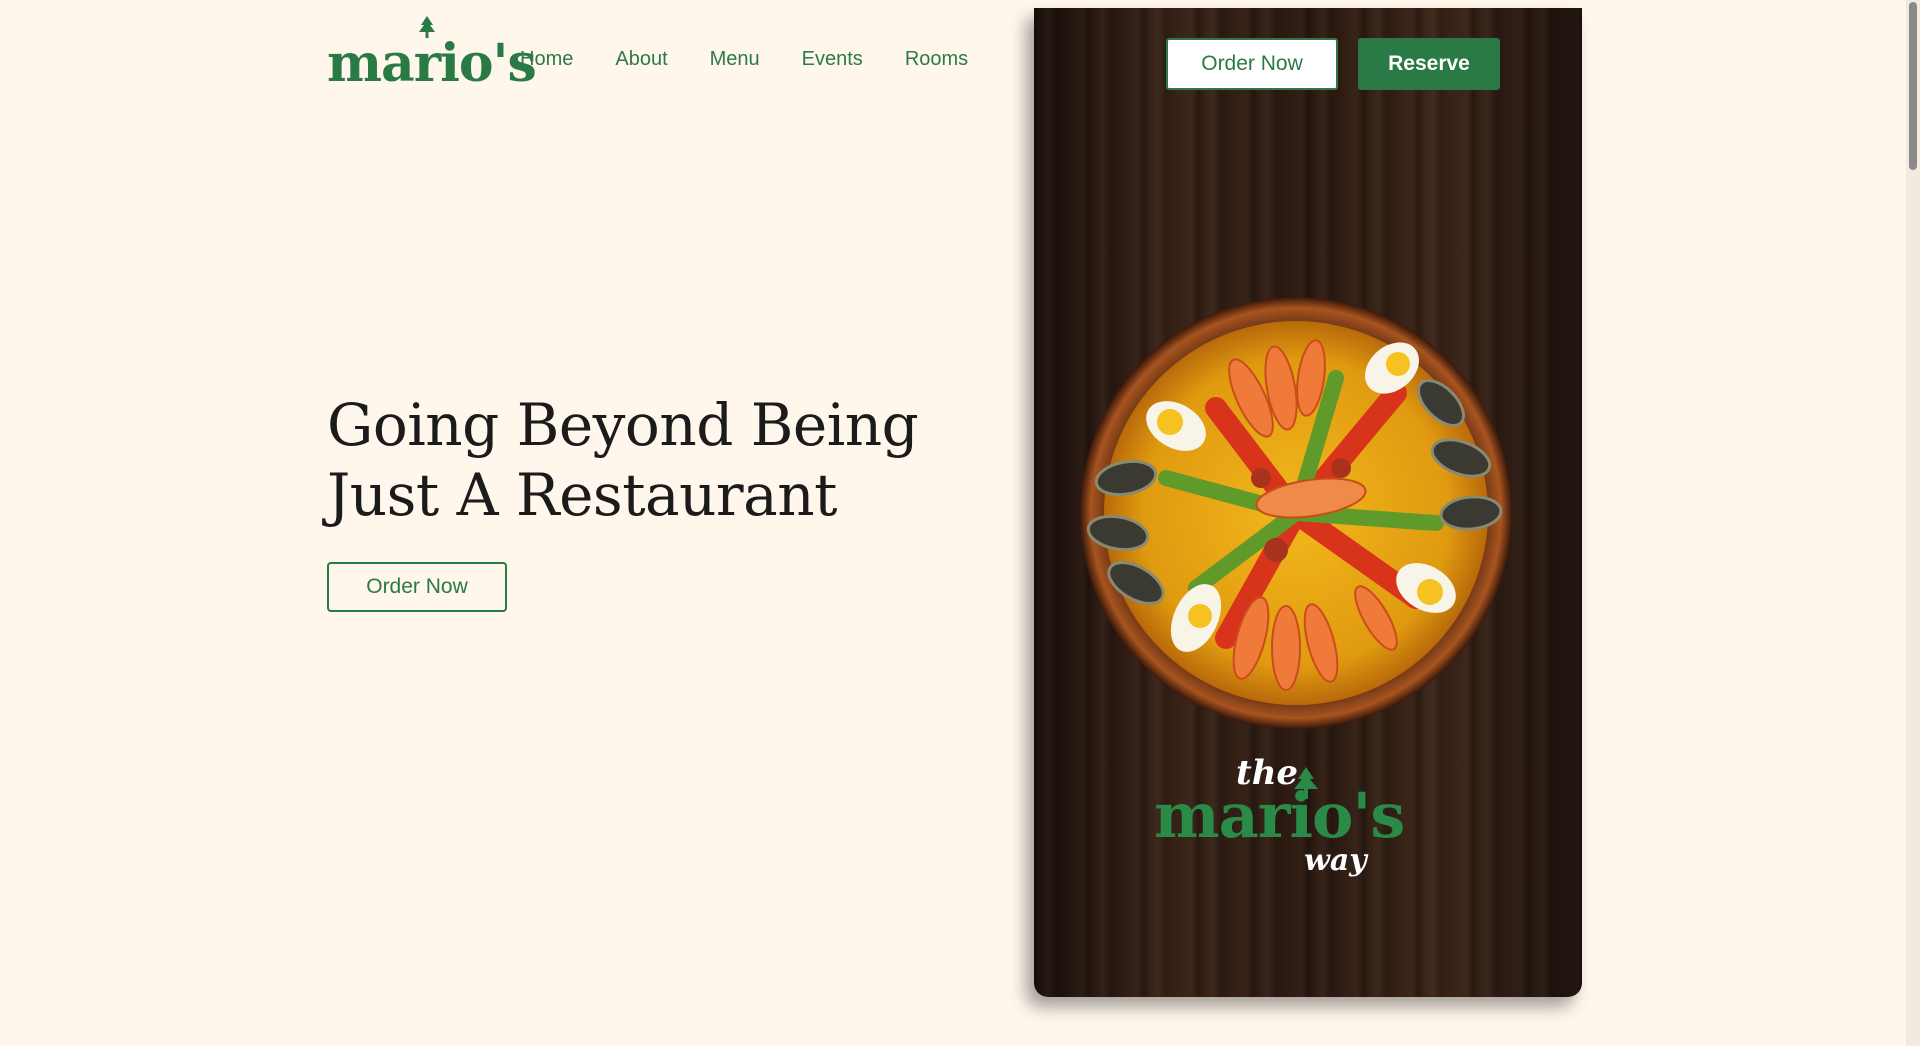 The width and height of the screenshot is (1920, 1046). I want to click on logo: mario's, so click(432, 55).